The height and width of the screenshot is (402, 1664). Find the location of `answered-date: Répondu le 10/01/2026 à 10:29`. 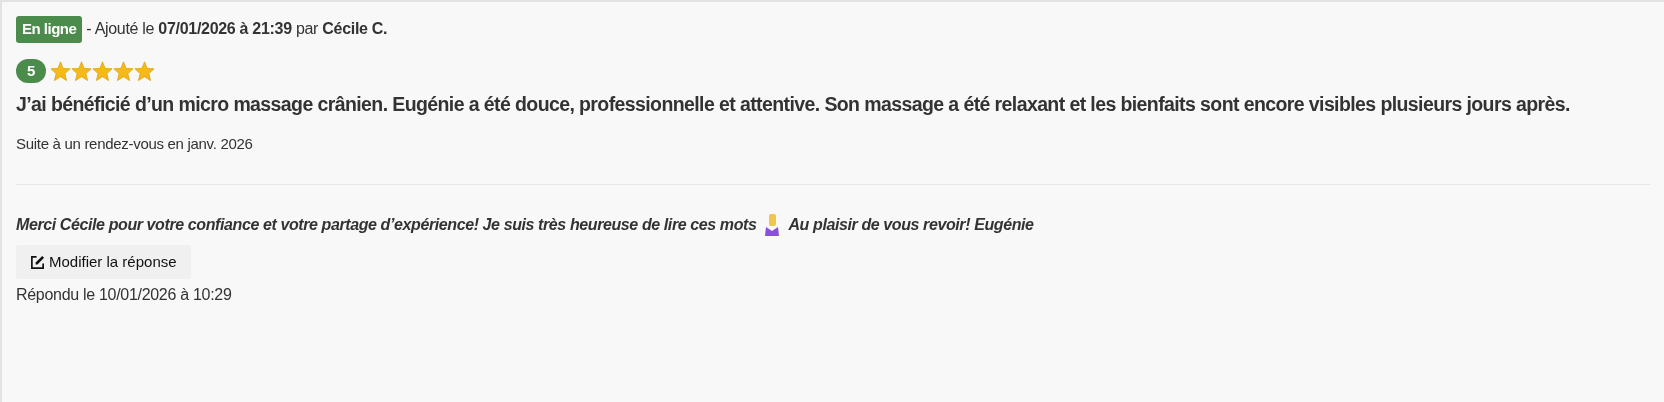

answered-date: Répondu le 10/01/2026 à 10:29 is located at coordinates (124, 295).